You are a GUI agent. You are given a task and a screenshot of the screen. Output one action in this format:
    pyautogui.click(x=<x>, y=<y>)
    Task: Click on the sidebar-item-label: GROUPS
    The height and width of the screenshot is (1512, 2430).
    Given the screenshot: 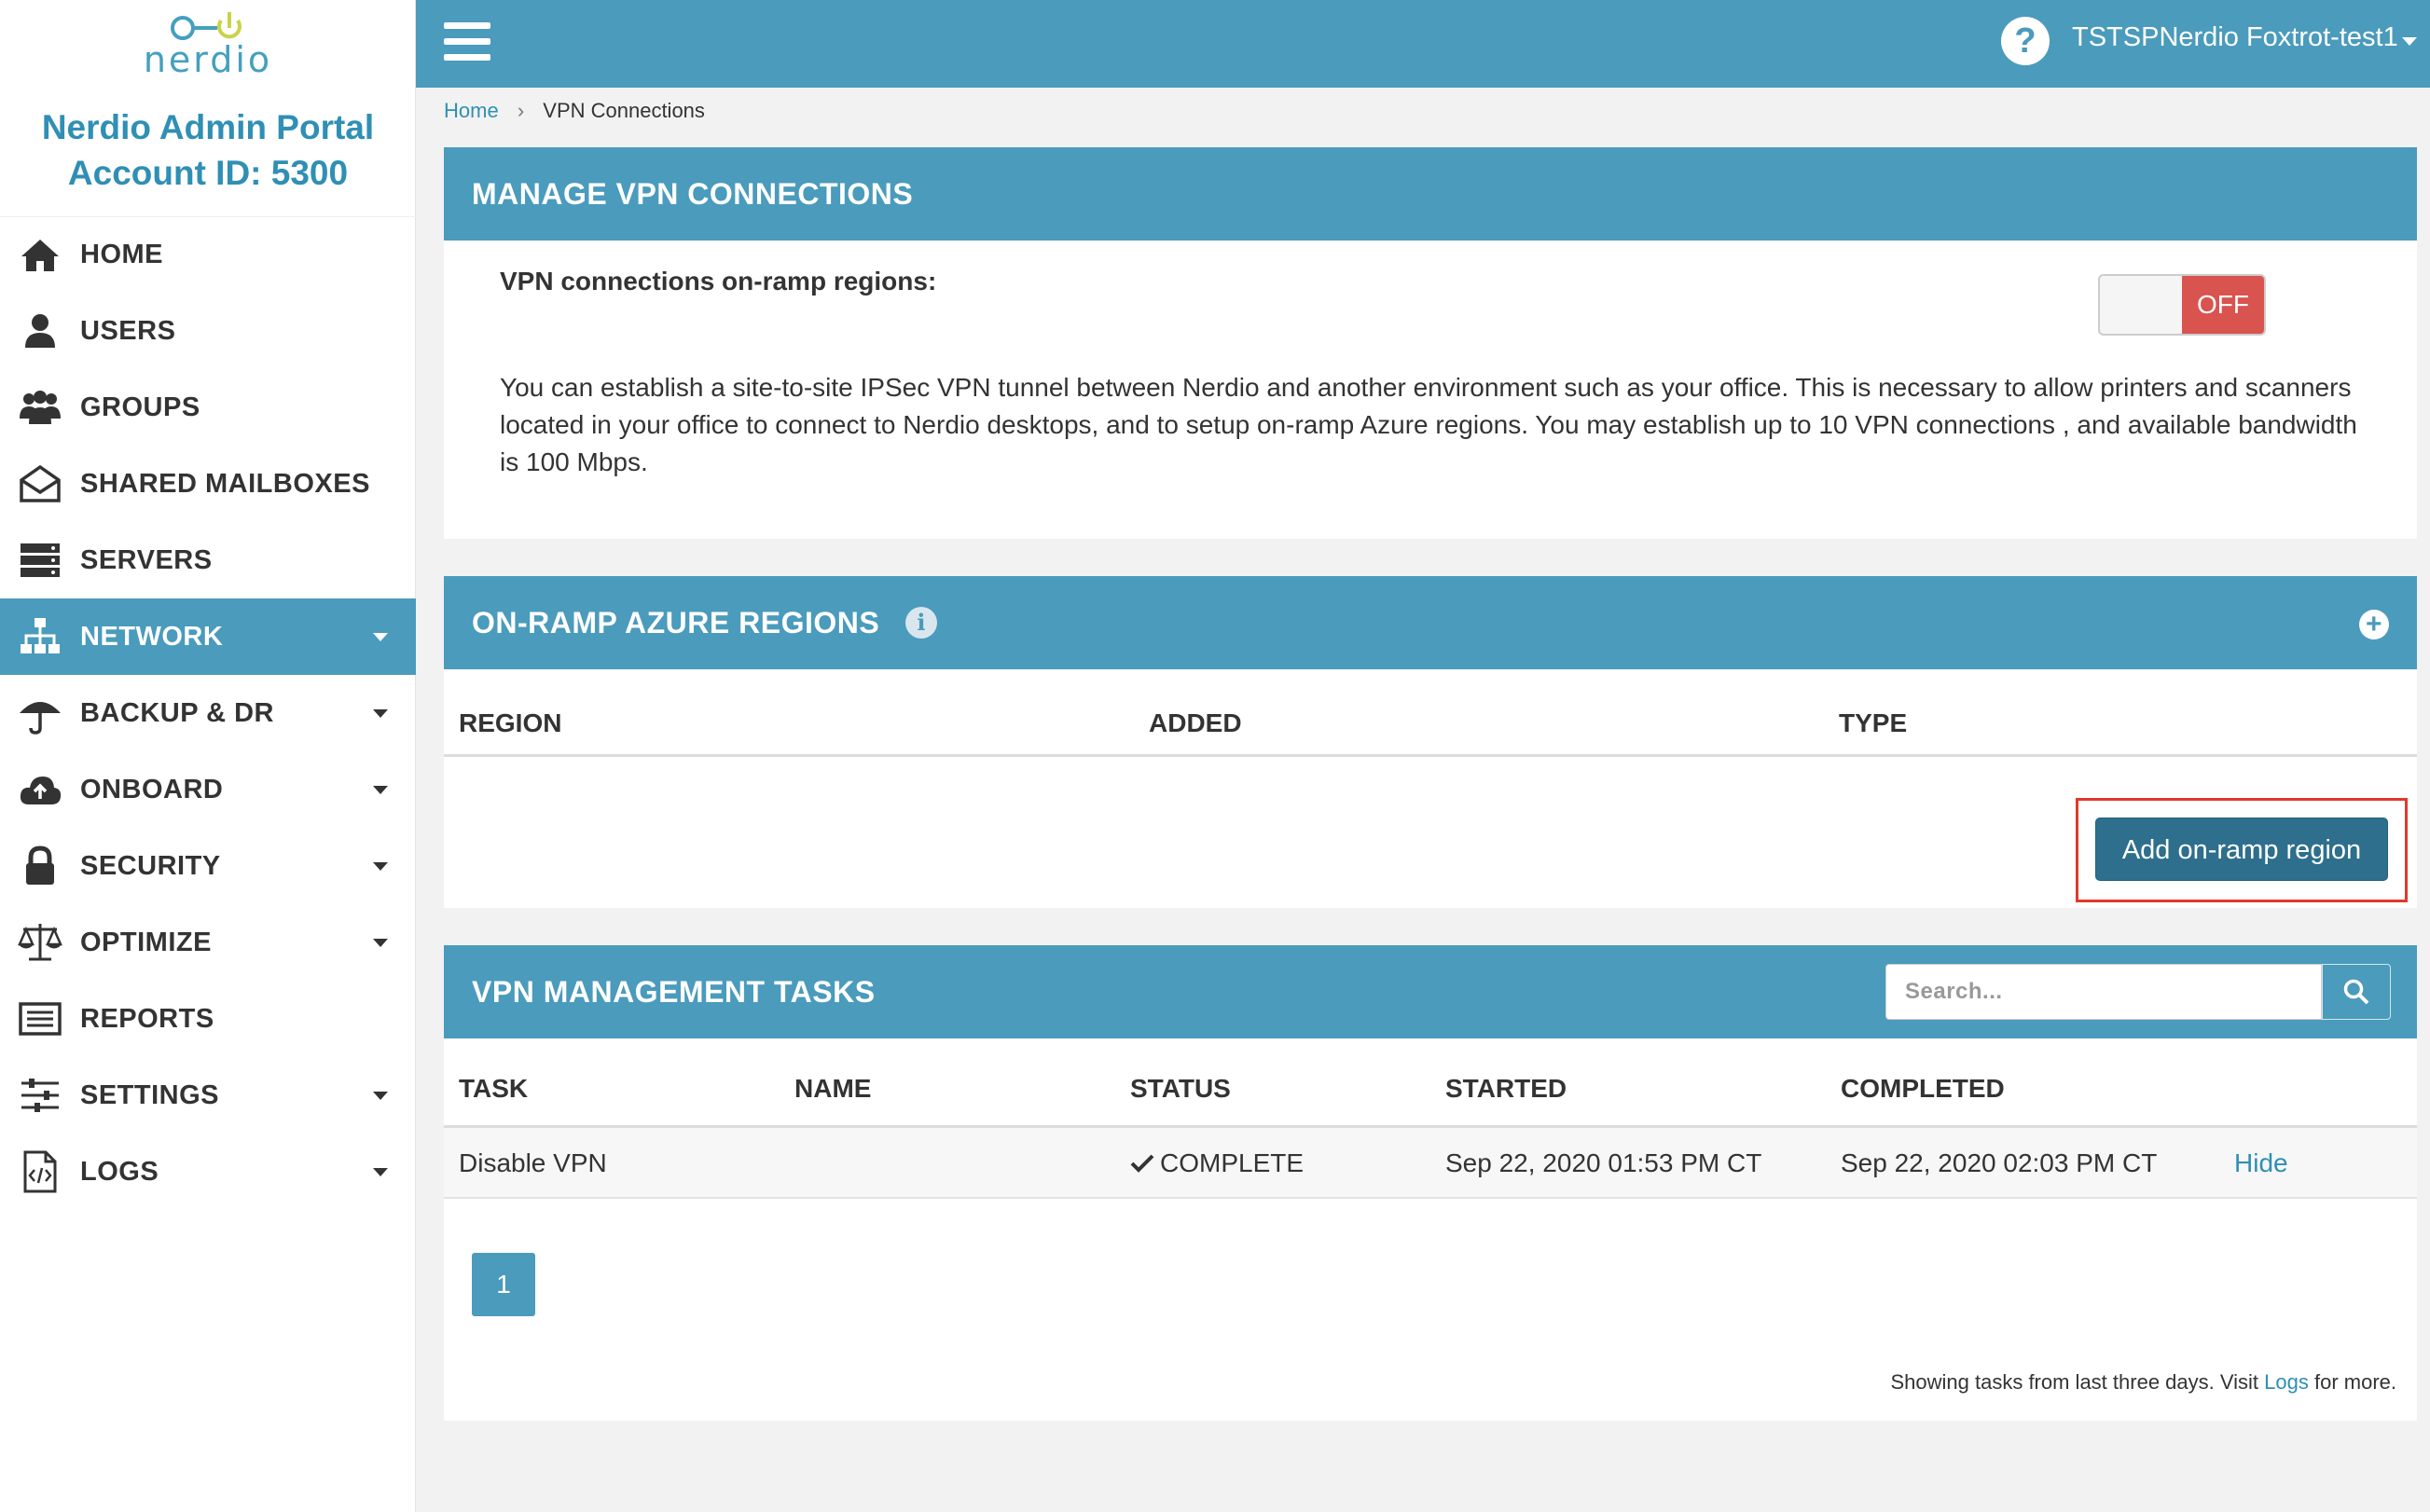 What is the action you would take?
    pyautogui.click(x=140, y=407)
    